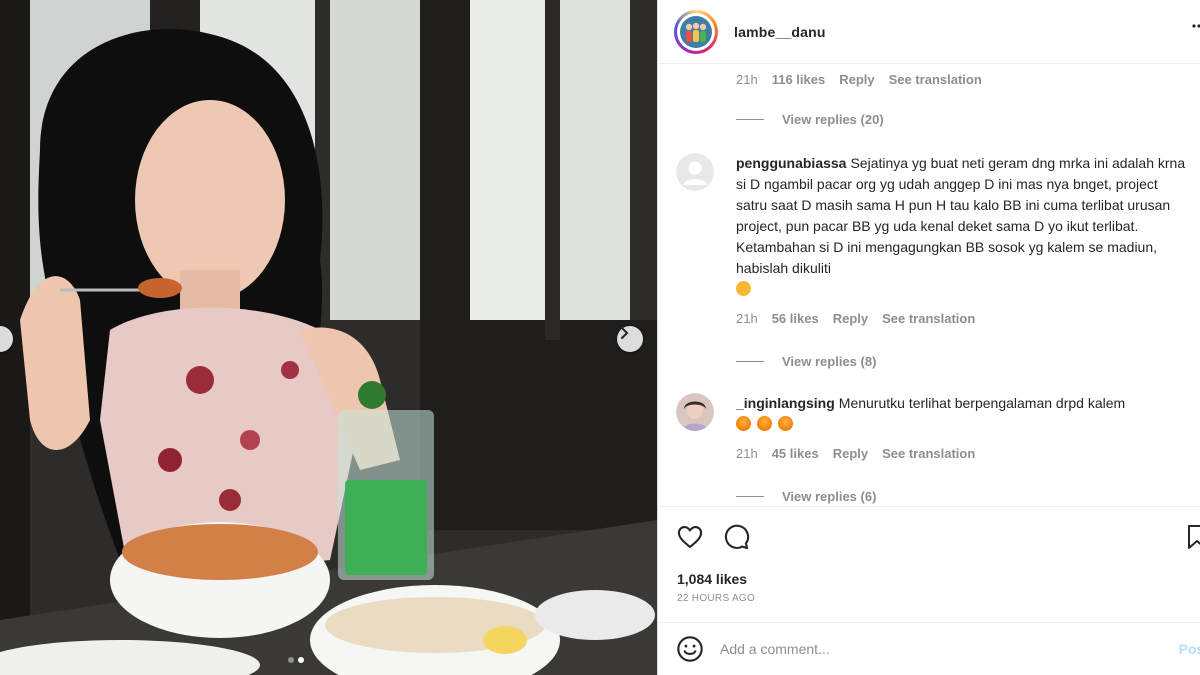 The image size is (1200, 675). Describe the element at coordinates (291, 660) in the screenshot. I see `carousel-dot` at that location.